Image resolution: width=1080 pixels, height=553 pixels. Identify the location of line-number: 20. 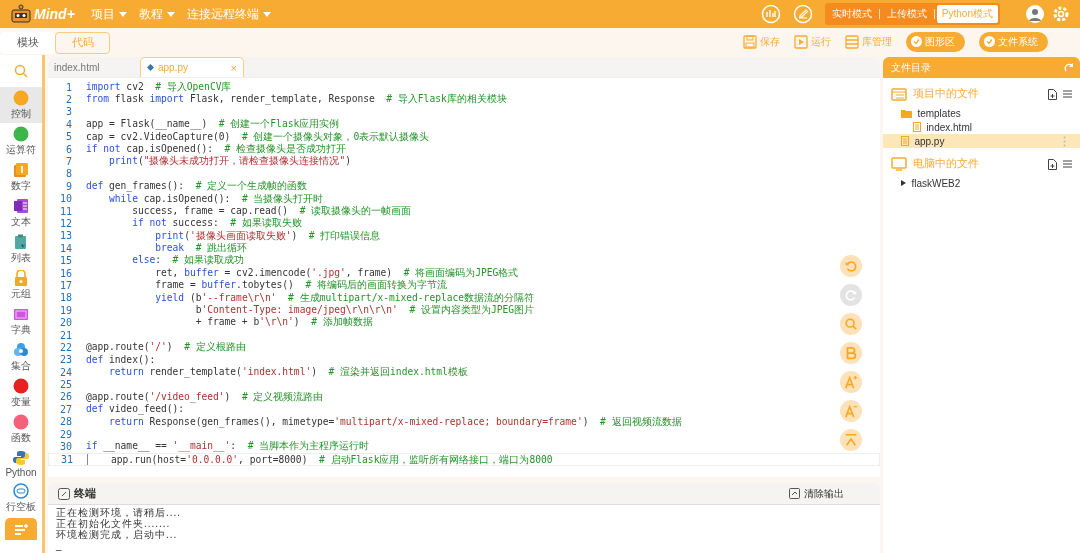
(65, 323).